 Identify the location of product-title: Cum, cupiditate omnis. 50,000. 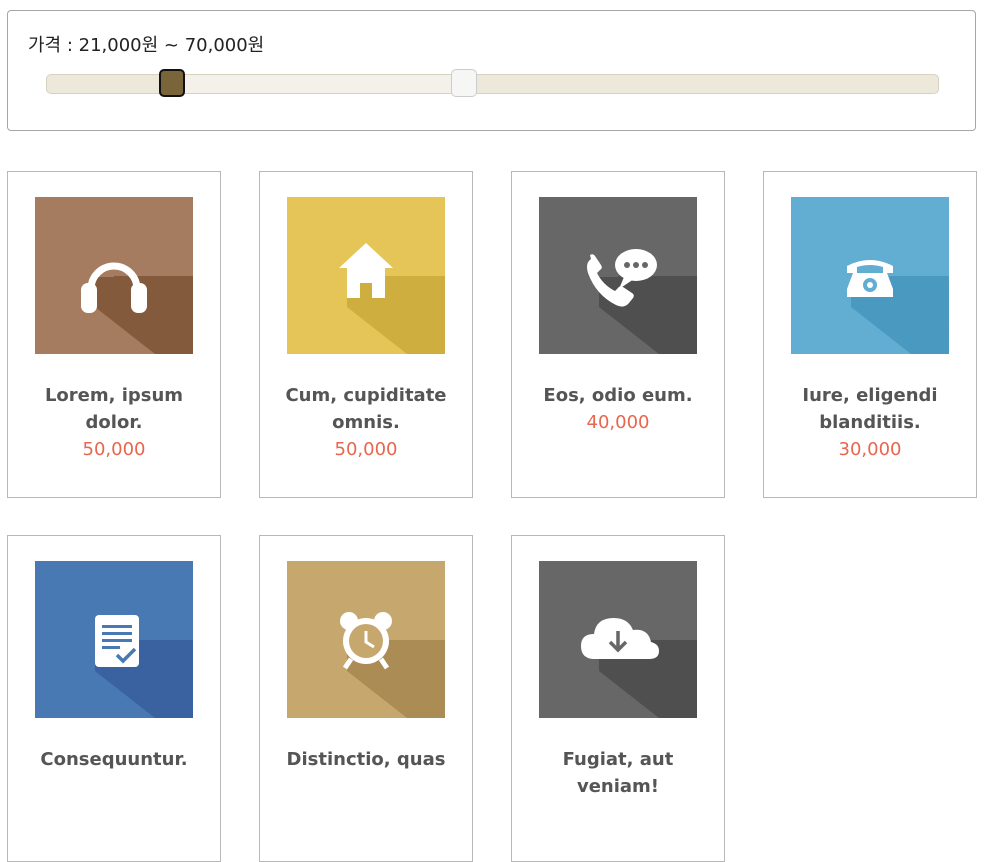
(366, 422).